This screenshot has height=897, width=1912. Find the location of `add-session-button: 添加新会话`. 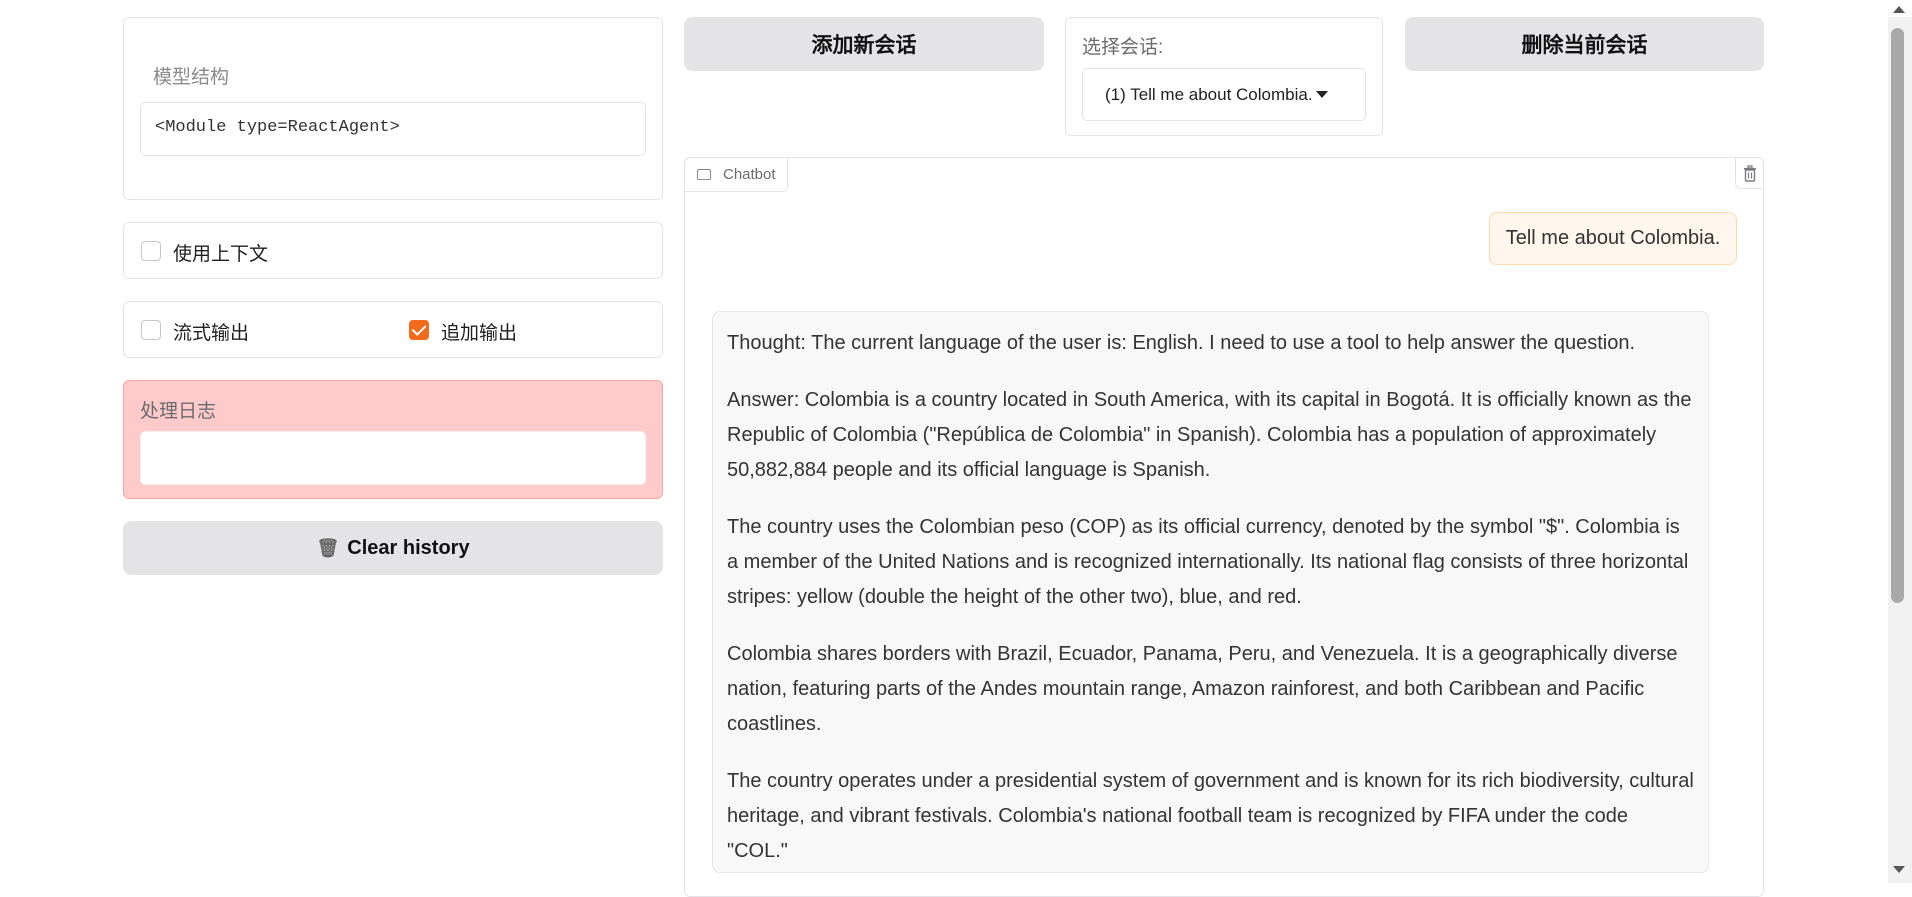

add-session-button: 添加新会话 is located at coordinates (864, 44).